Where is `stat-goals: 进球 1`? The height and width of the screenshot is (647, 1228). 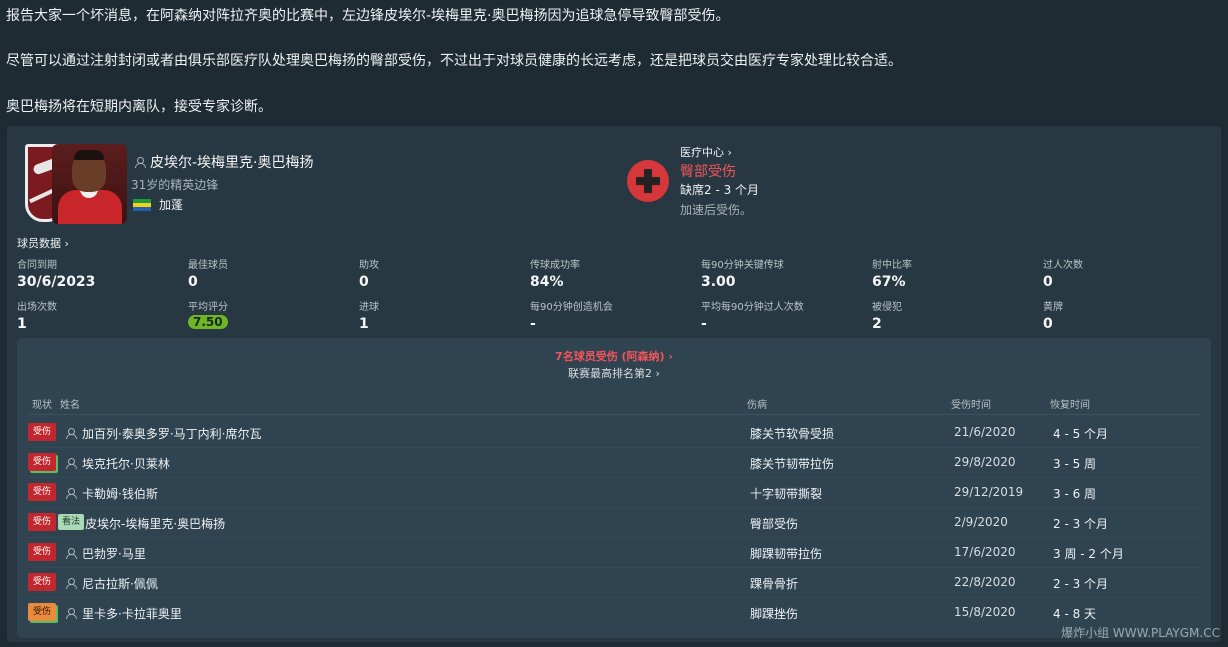 stat-goals: 进球 1 is located at coordinates (369, 317).